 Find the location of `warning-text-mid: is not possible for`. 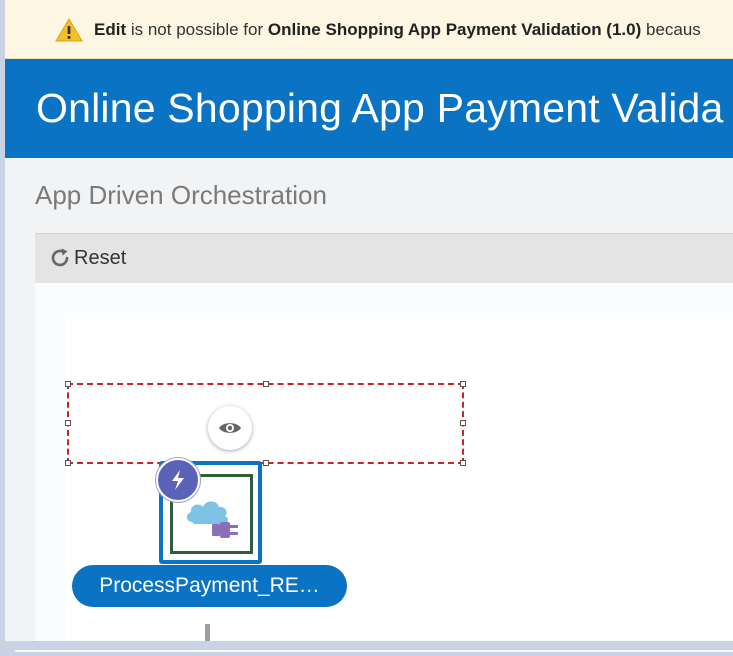

warning-text-mid: is not possible for is located at coordinates (197, 29).